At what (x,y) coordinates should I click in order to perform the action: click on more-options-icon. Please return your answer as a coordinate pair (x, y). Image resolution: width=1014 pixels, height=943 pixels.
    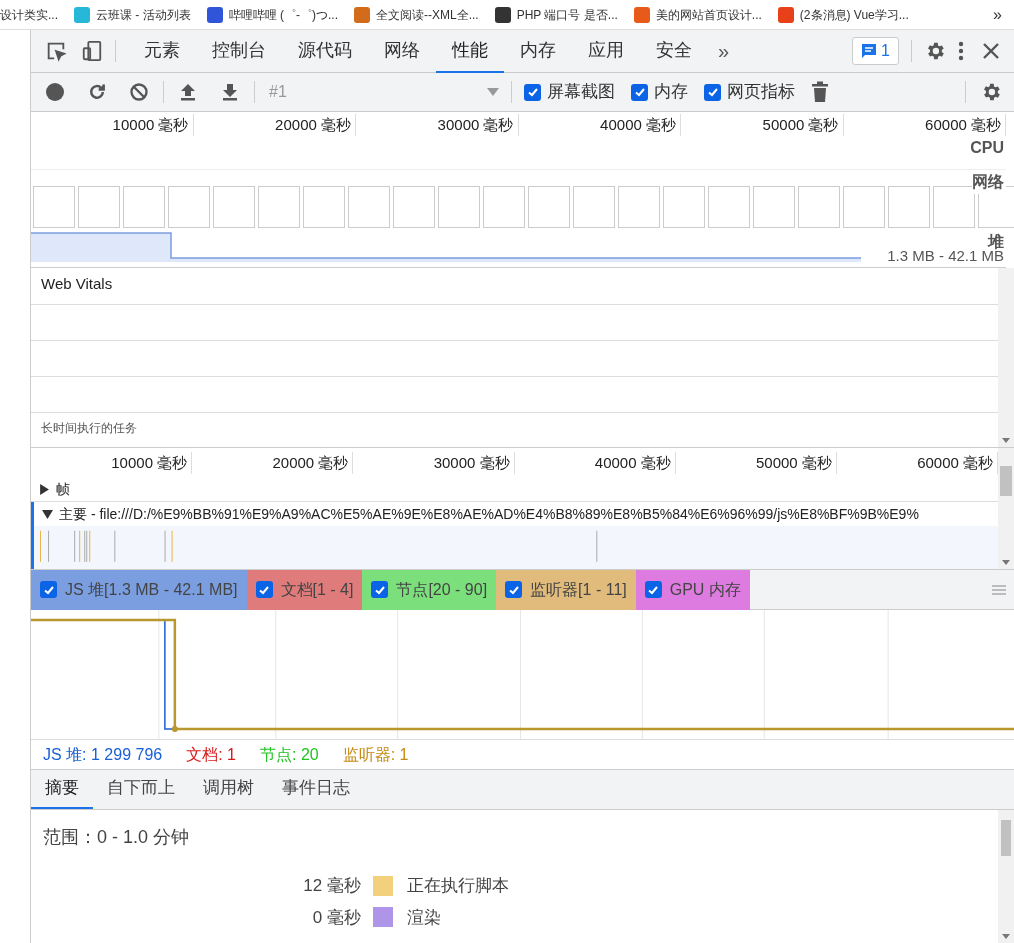
    Looking at the image, I should click on (961, 51).